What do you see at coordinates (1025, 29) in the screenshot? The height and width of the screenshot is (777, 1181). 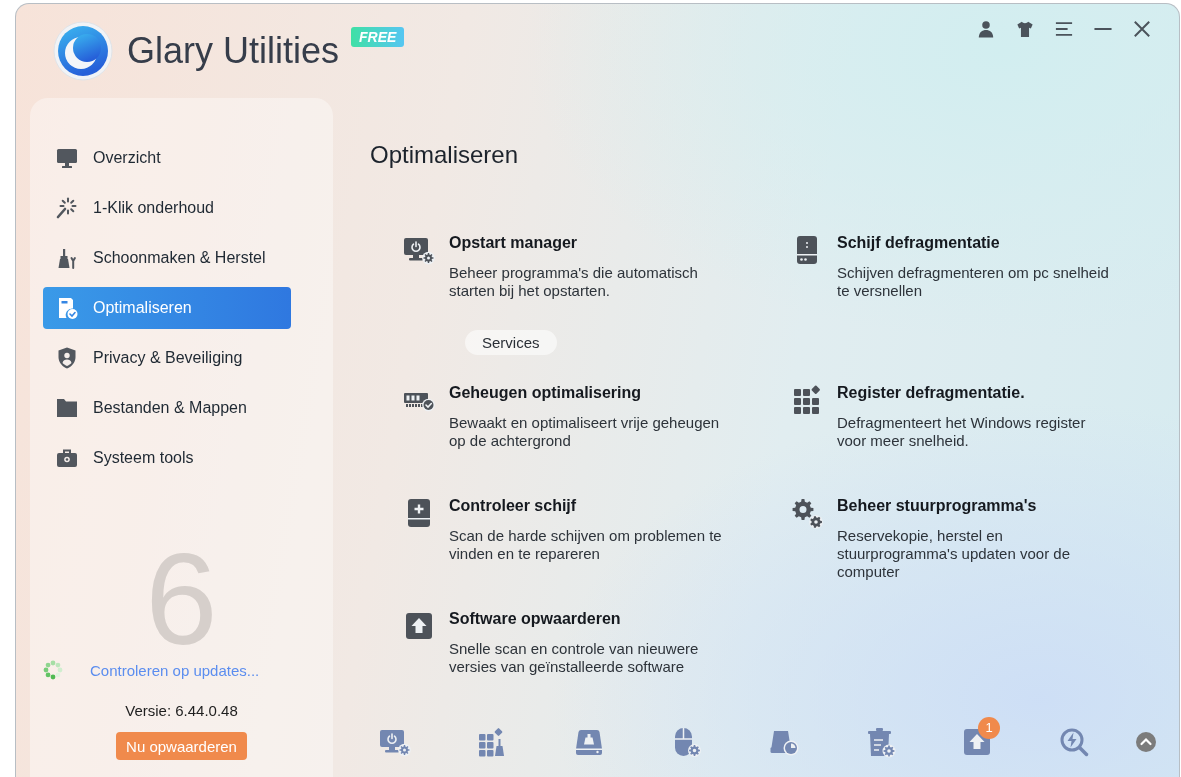 I see `shirt-icon` at bounding box center [1025, 29].